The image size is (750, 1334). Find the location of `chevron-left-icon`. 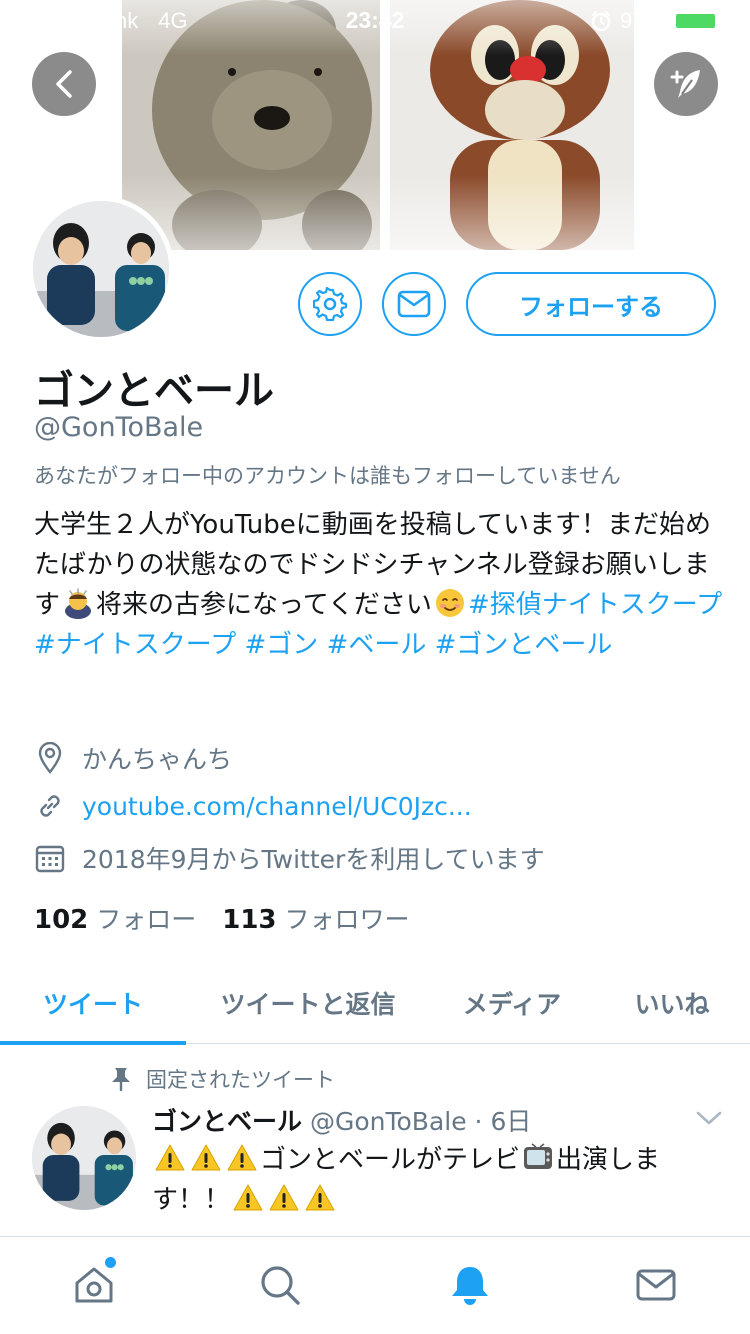

chevron-left-icon is located at coordinates (64, 84).